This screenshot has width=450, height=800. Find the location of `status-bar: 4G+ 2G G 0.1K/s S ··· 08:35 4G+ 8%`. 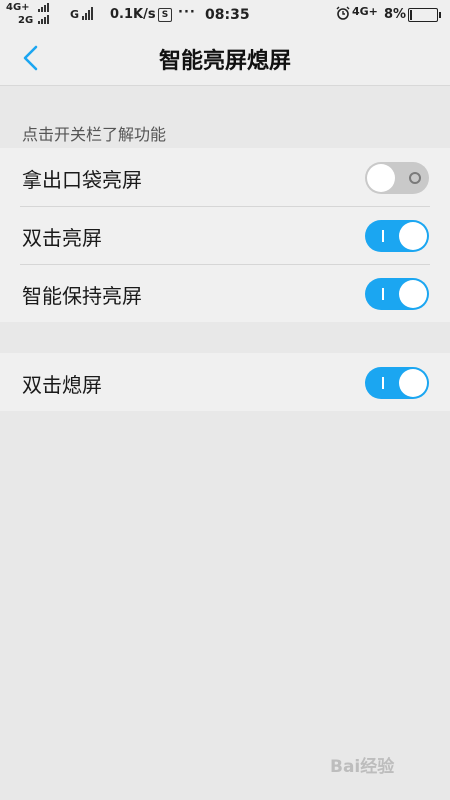

status-bar: 4G+ 2G G 0.1K/s S ··· 08:35 4G+ 8% is located at coordinates (225, 15).